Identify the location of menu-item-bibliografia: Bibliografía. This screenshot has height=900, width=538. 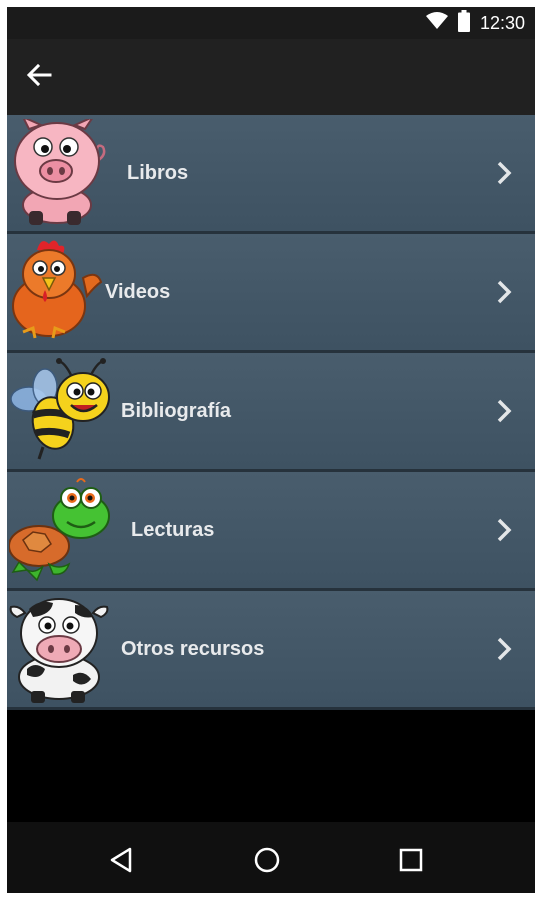
(271, 412).